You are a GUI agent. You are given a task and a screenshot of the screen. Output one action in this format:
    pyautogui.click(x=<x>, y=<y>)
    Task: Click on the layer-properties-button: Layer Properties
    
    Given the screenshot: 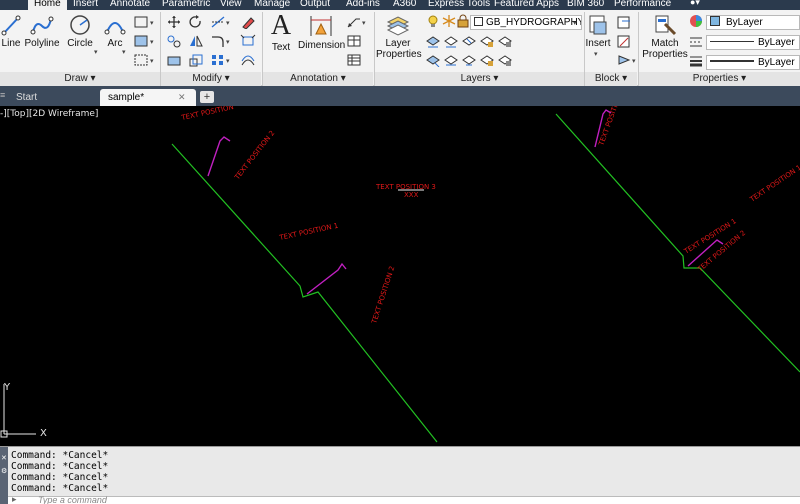 What is the action you would take?
    pyautogui.click(x=399, y=37)
    